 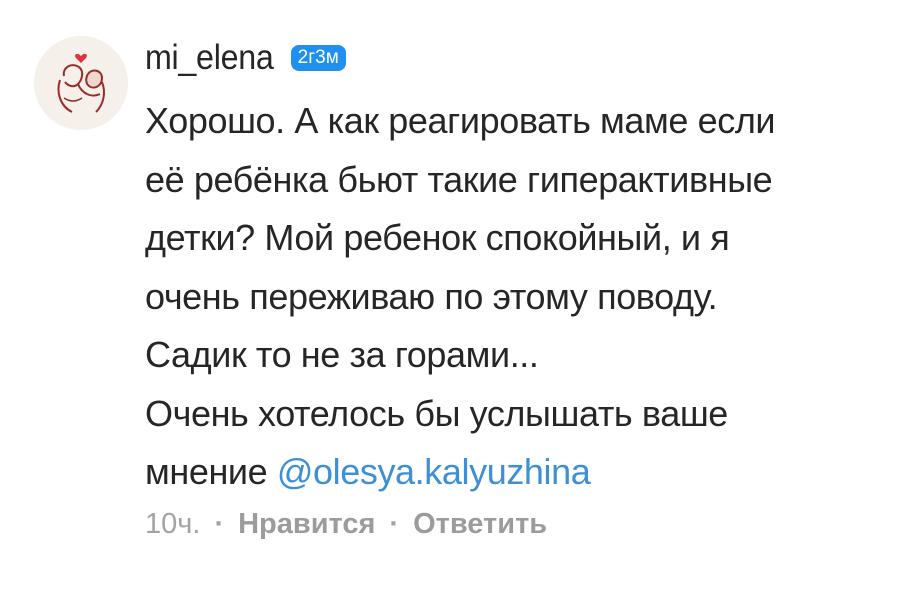 What do you see at coordinates (436, 413) in the screenshot?
I see `comment-line: Очень хотелось бы услышать ваше` at bounding box center [436, 413].